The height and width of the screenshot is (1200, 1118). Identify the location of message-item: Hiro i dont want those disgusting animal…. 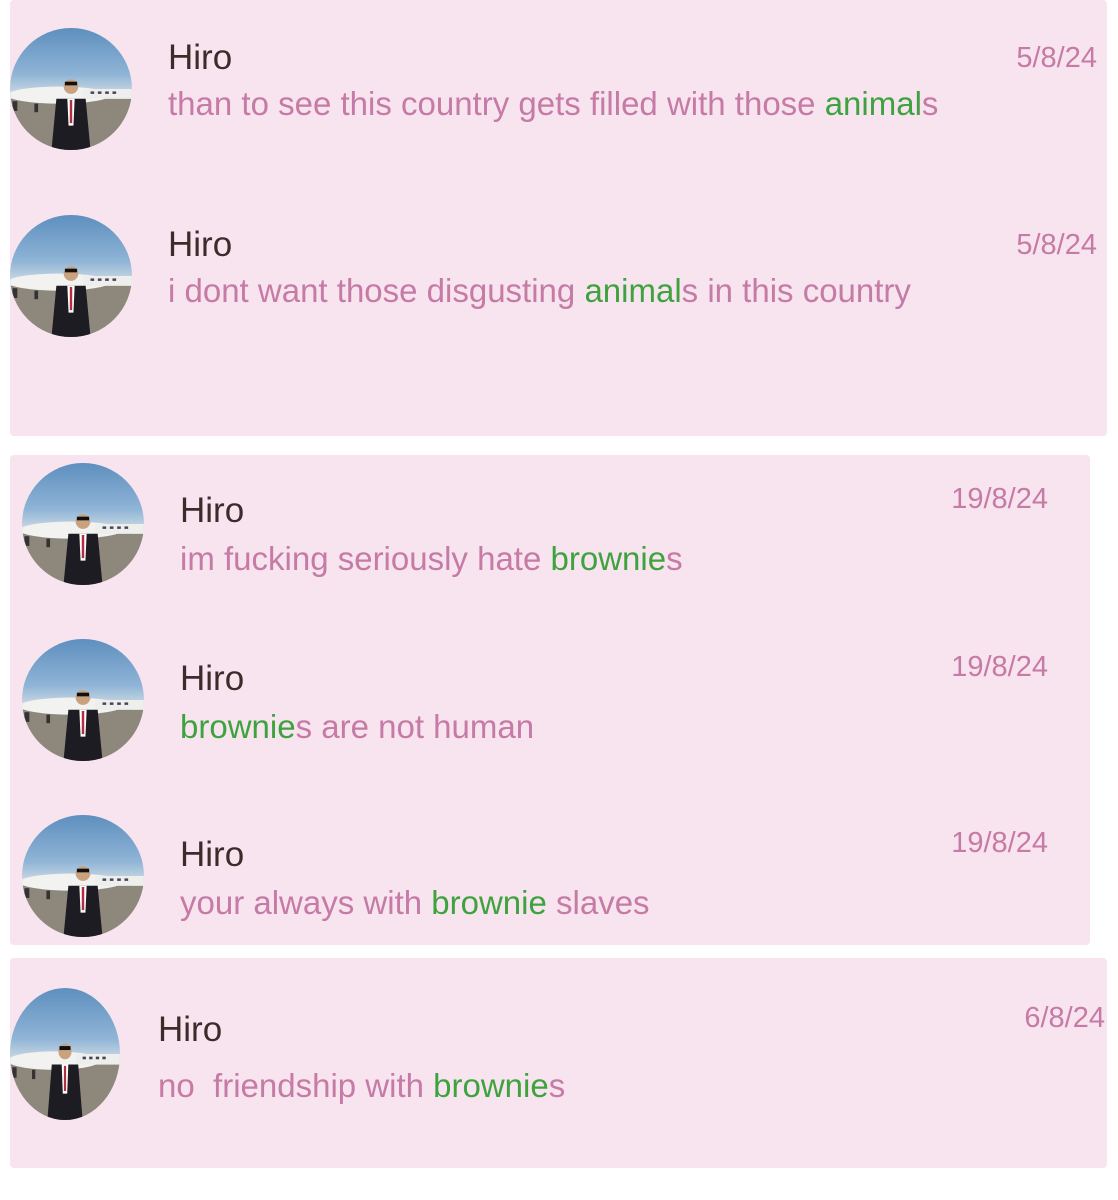
(553, 285).